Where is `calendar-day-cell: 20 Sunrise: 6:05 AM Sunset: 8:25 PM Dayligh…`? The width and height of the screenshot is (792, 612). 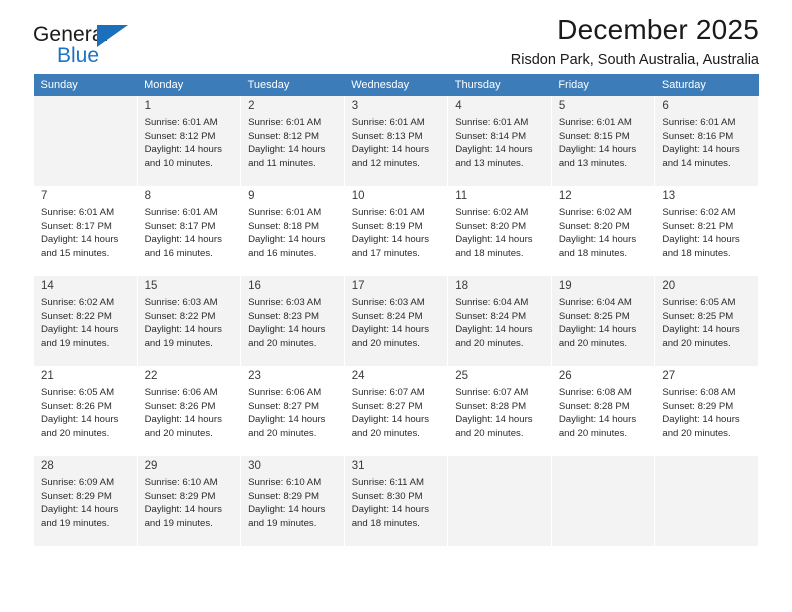
calendar-day-cell: 20 Sunrise: 6:05 AM Sunset: 8:25 PM Dayligh… is located at coordinates (706, 321).